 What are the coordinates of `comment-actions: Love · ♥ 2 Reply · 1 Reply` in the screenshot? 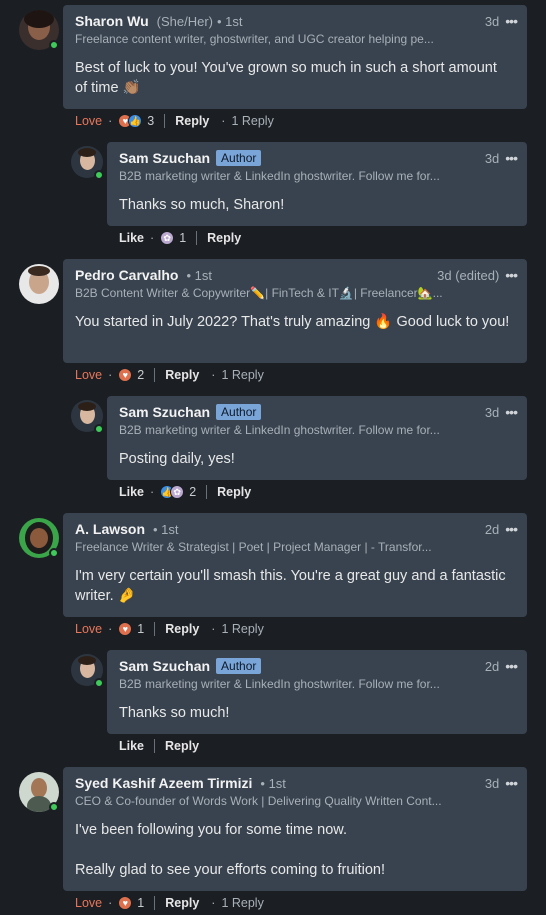 It's located at (169, 375).